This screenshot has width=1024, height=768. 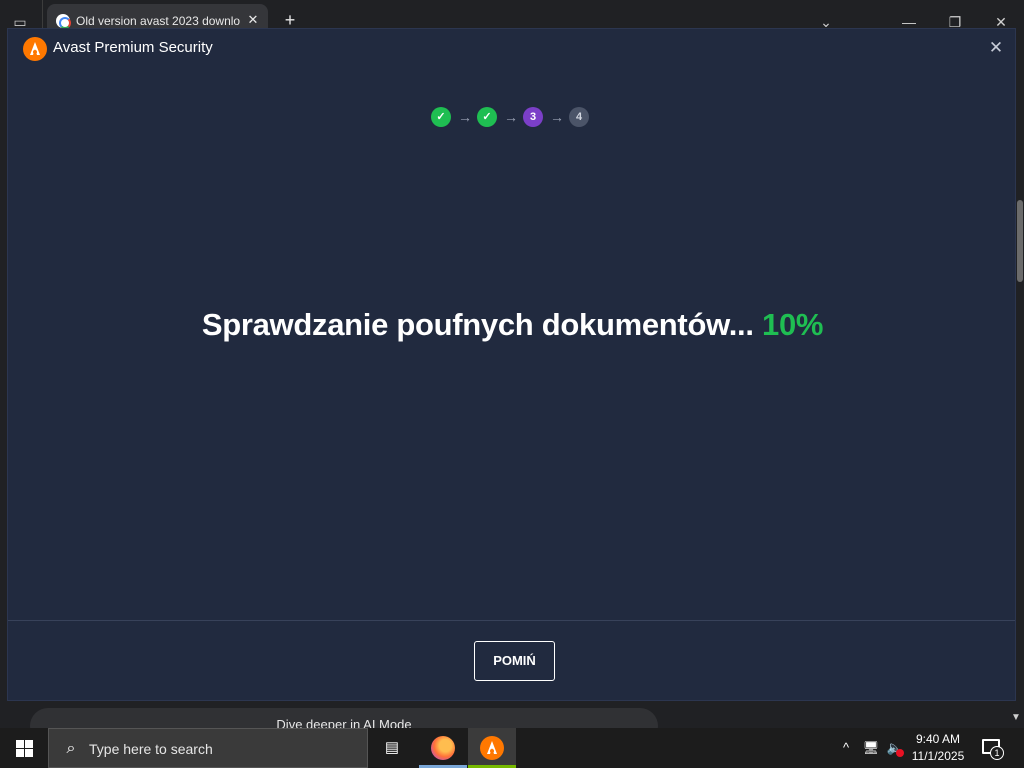 I want to click on notification-count: 1, so click(x=997, y=753).